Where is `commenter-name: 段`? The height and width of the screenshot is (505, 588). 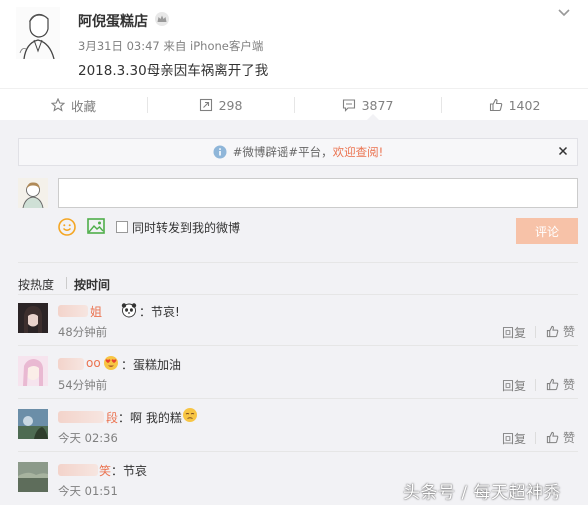 commenter-name: 段 is located at coordinates (112, 417).